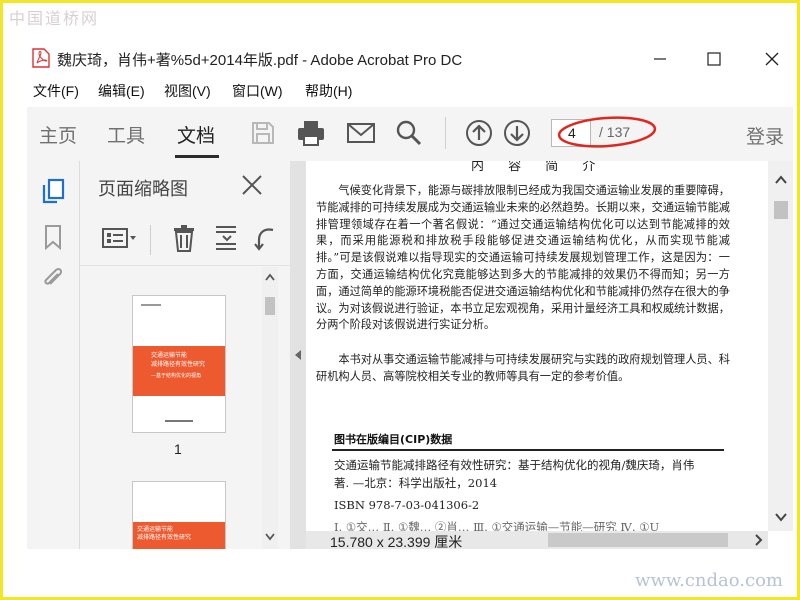 The height and width of the screenshot is (600, 800). I want to click on status-bar: 15.780 x 23.399 厘米, so click(537, 540).